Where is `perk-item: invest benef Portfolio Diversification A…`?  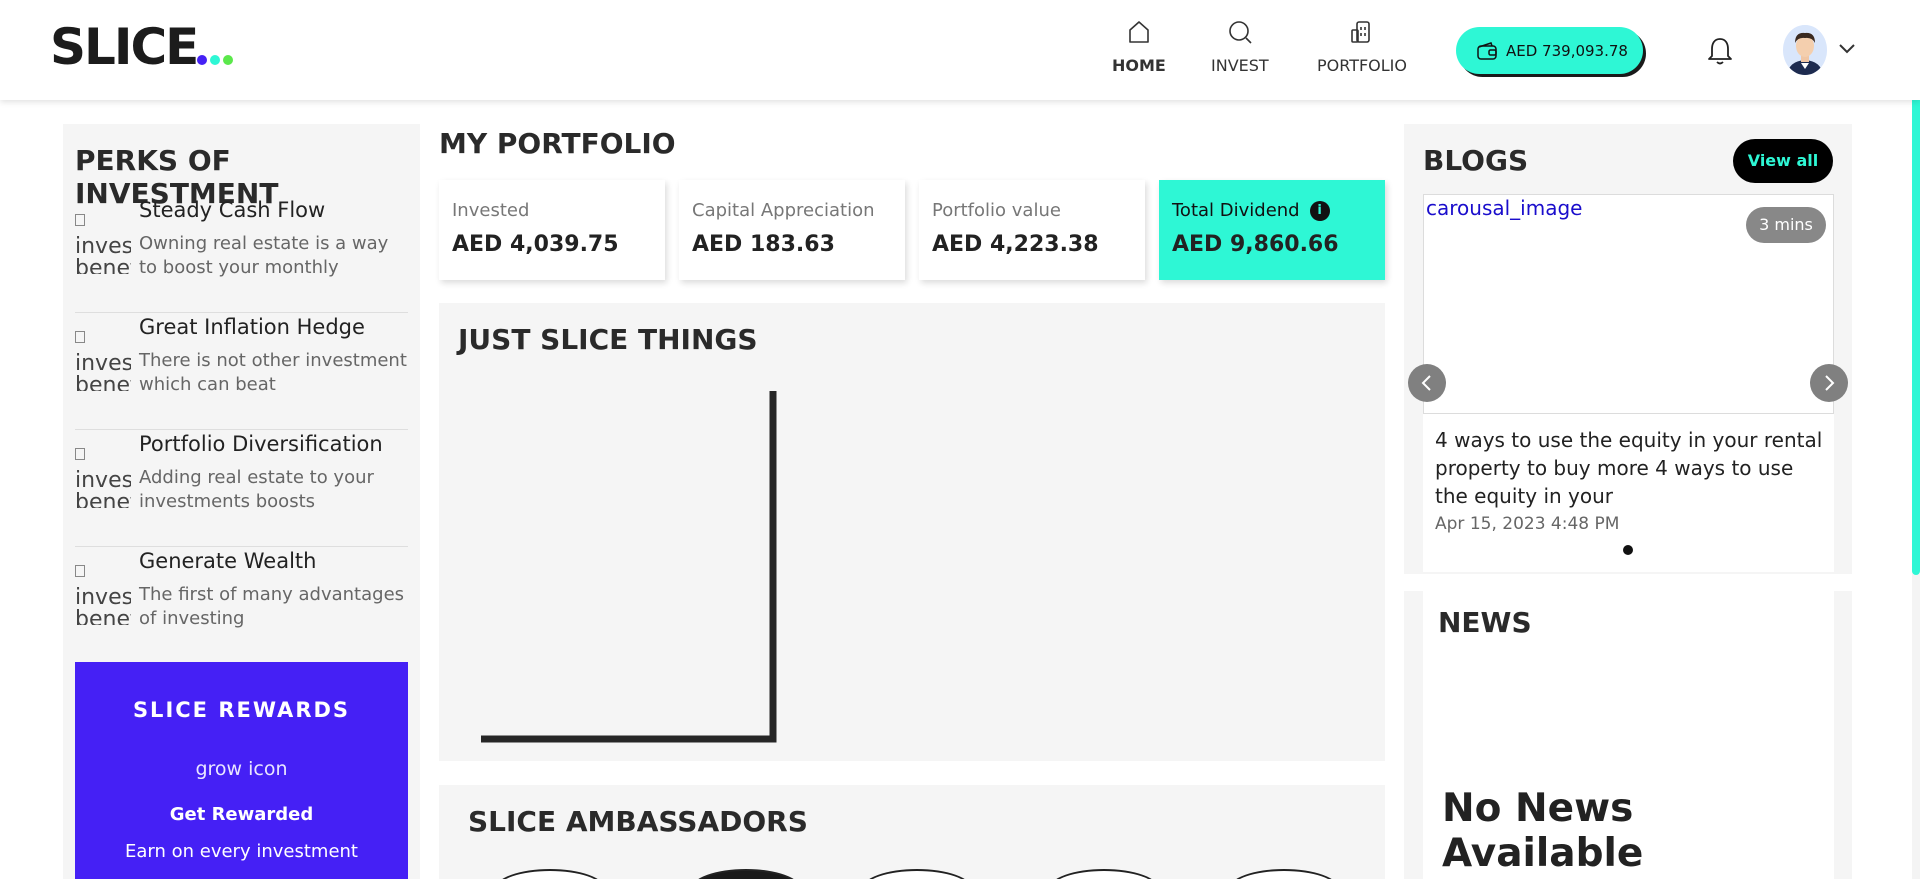
perk-item: invest benef Portfolio Diversification A… is located at coordinates (241, 488).